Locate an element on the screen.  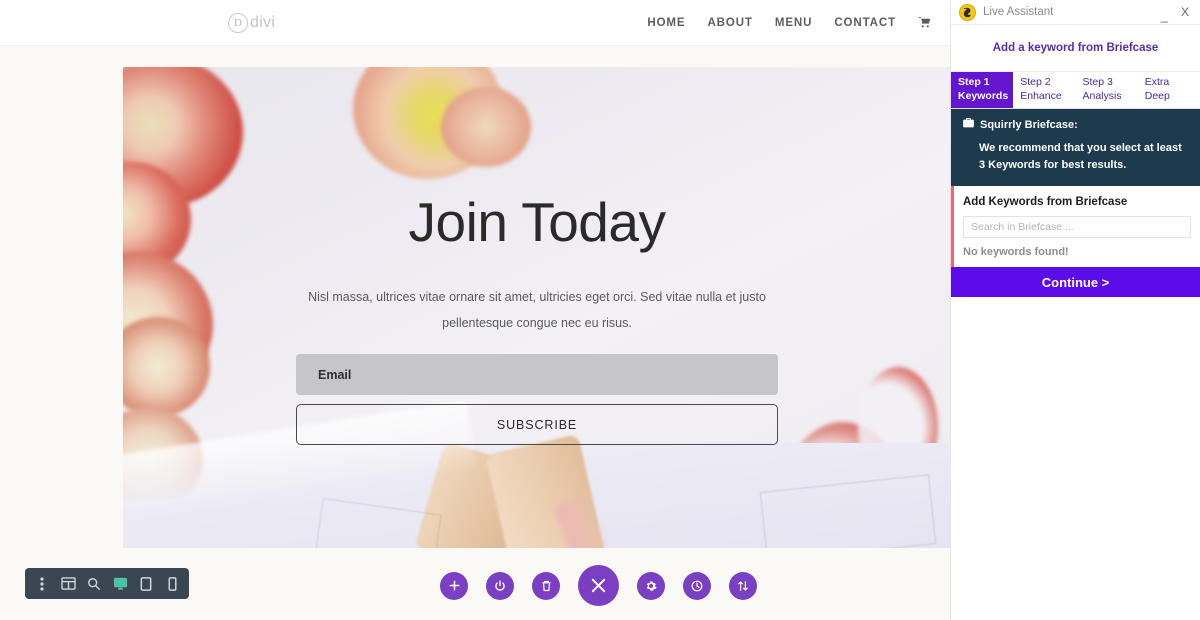
nav-item-menu: MENU is located at coordinates (793, 23).